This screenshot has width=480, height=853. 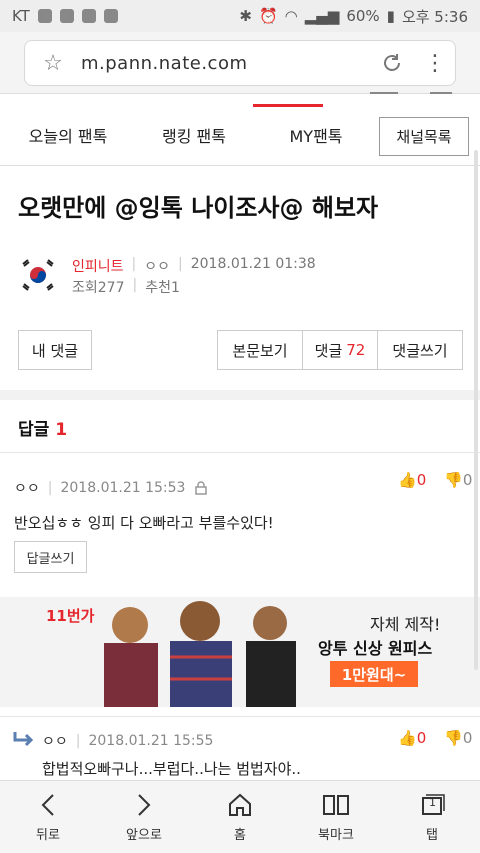 What do you see at coordinates (253, 264) in the screenshot?
I see `post-date: 2018.01.21 01:38` at bounding box center [253, 264].